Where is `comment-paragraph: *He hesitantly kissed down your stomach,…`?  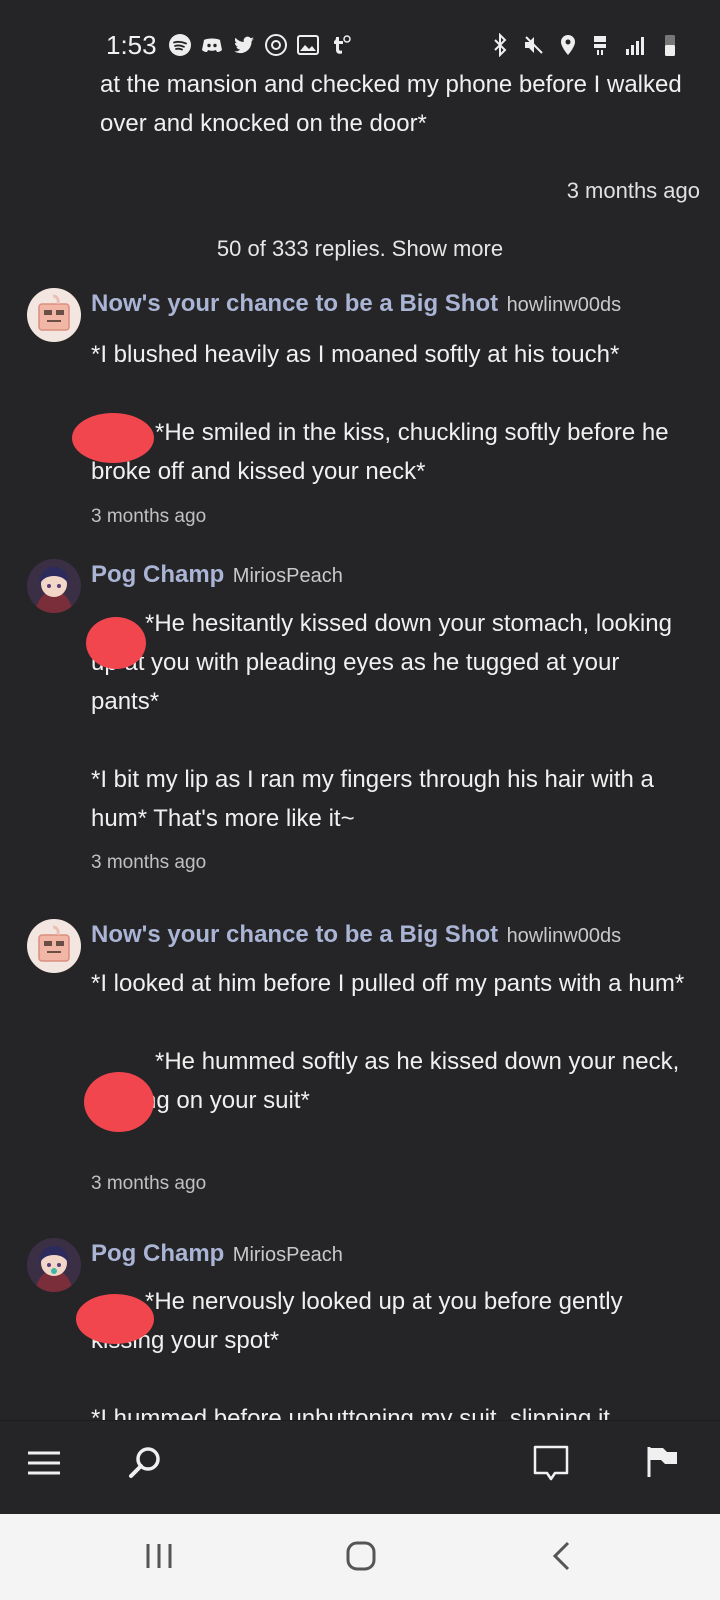
comment-paragraph: *He hesitantly kissed down your stomach,… is located at coordinates (381, 662).